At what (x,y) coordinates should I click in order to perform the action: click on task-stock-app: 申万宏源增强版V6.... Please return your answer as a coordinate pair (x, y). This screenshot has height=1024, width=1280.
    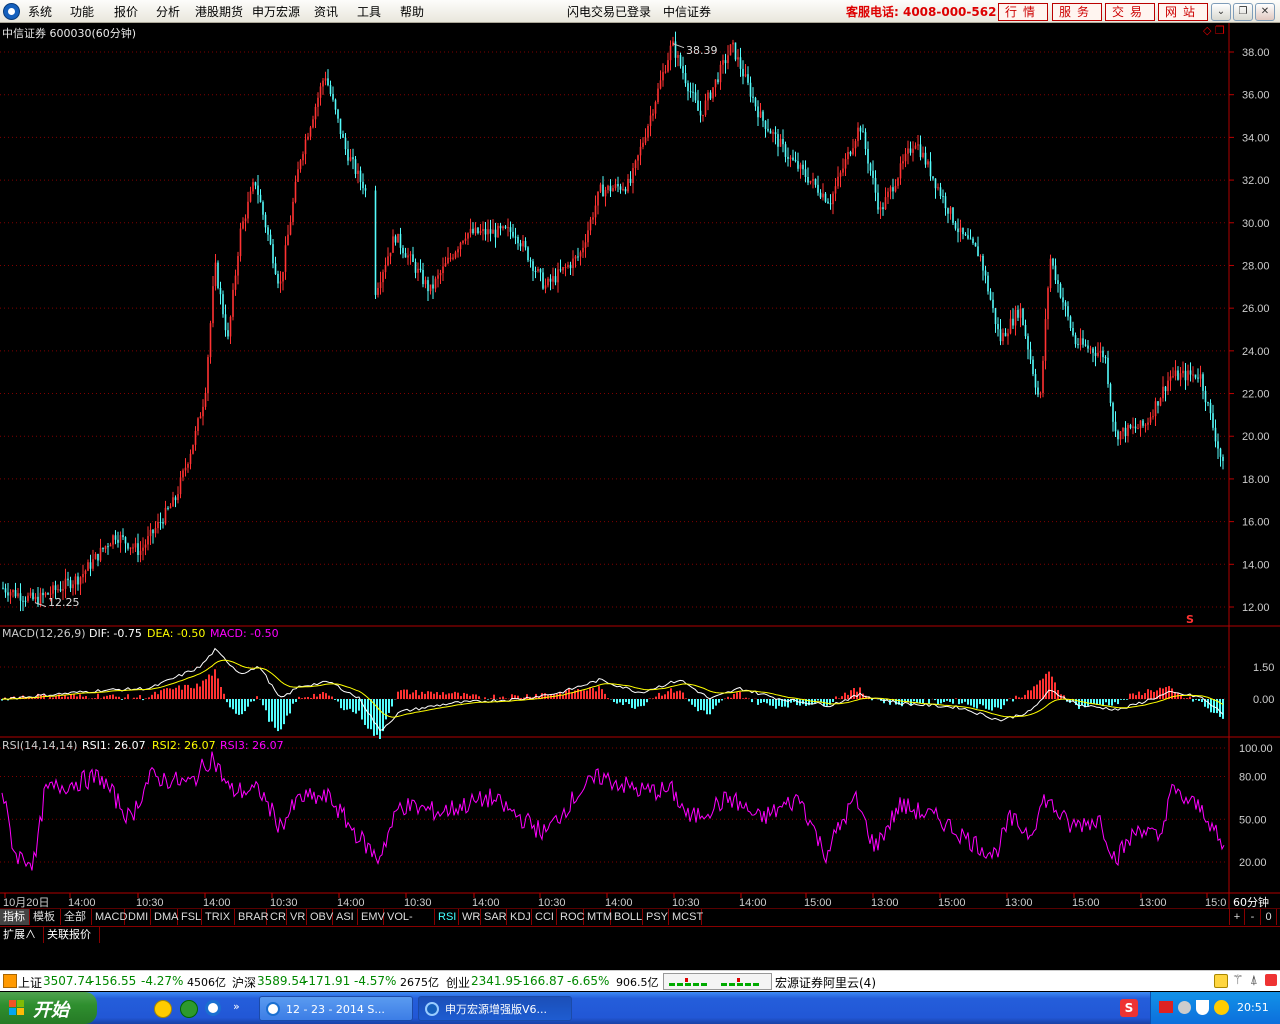
    Looking at the image, I should click on (495, 1008).